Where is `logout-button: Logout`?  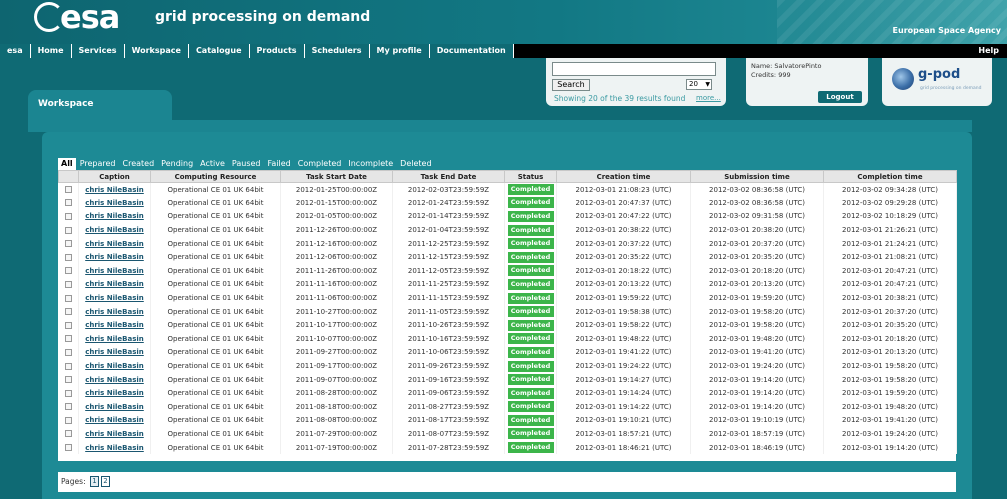 logout-button: Logout is located at coordinates (840, 97).